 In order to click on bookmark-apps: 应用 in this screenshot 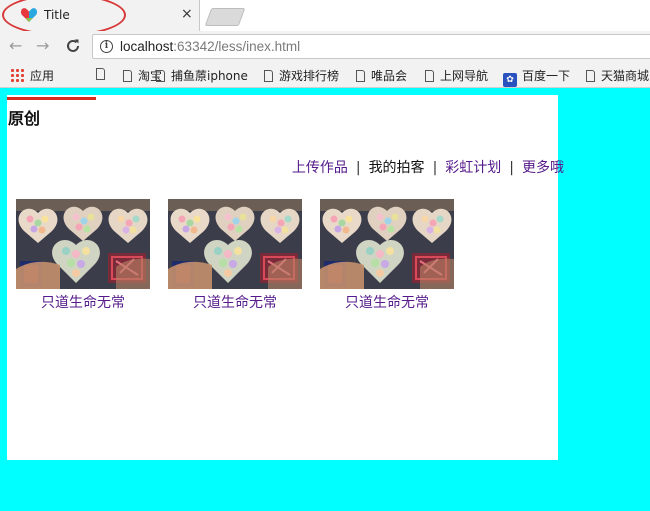, I will do `click(32, 75)`.